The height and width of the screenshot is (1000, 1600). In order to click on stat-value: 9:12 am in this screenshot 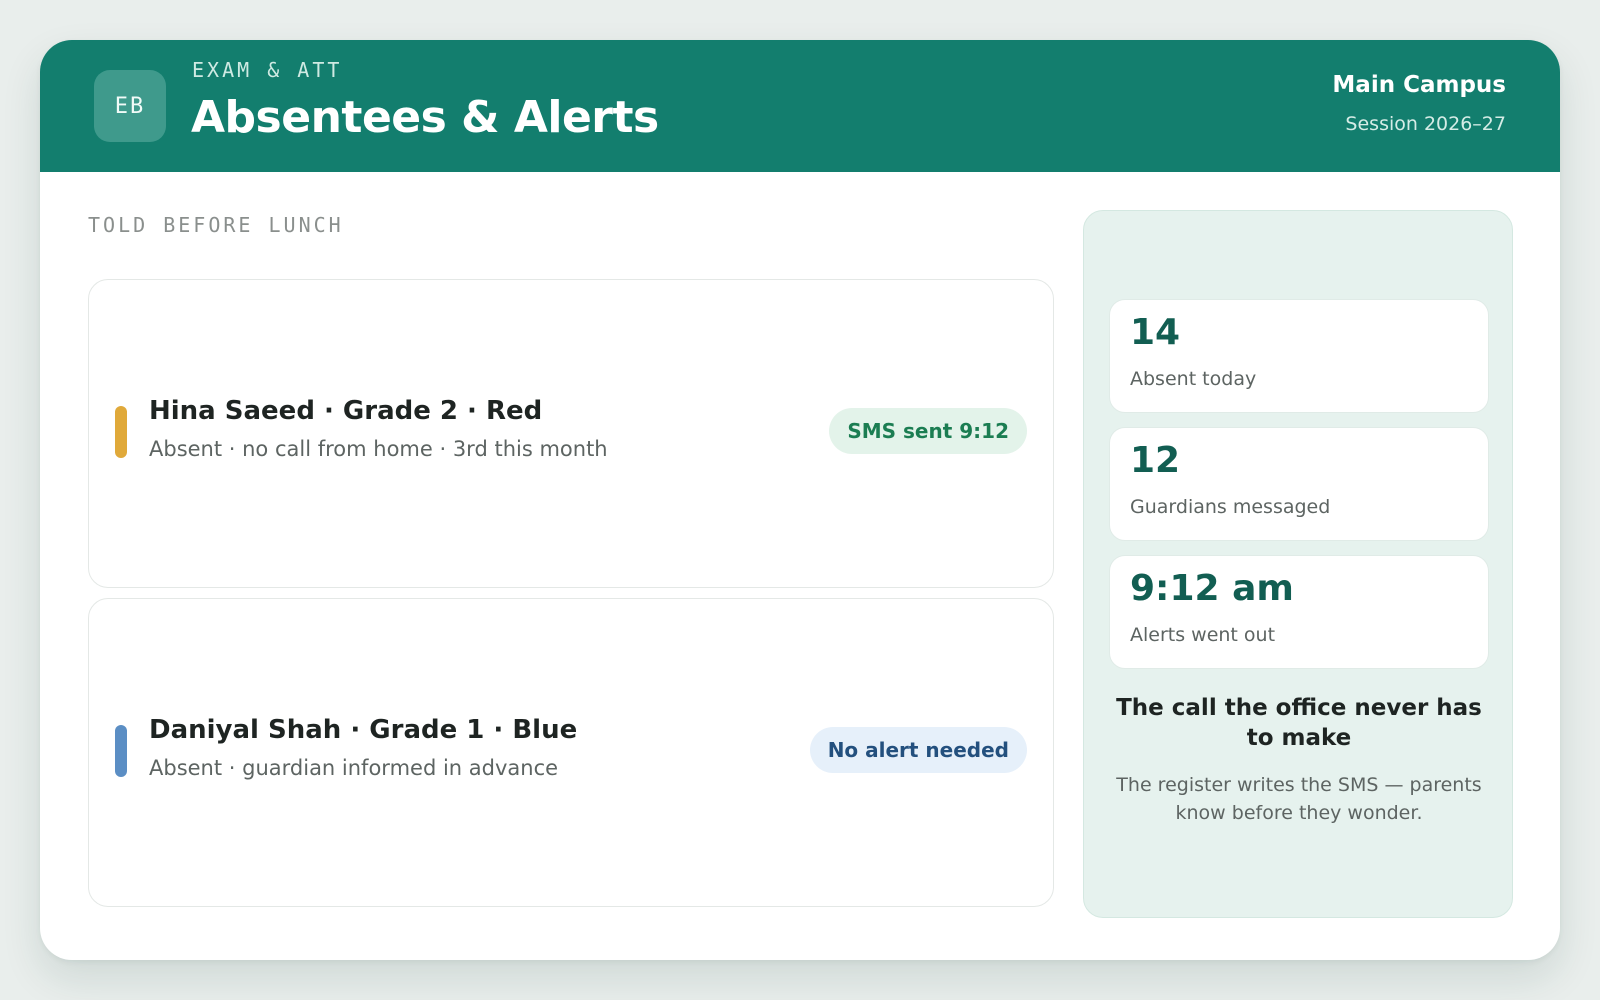, I will do `click(1212, 588)`.